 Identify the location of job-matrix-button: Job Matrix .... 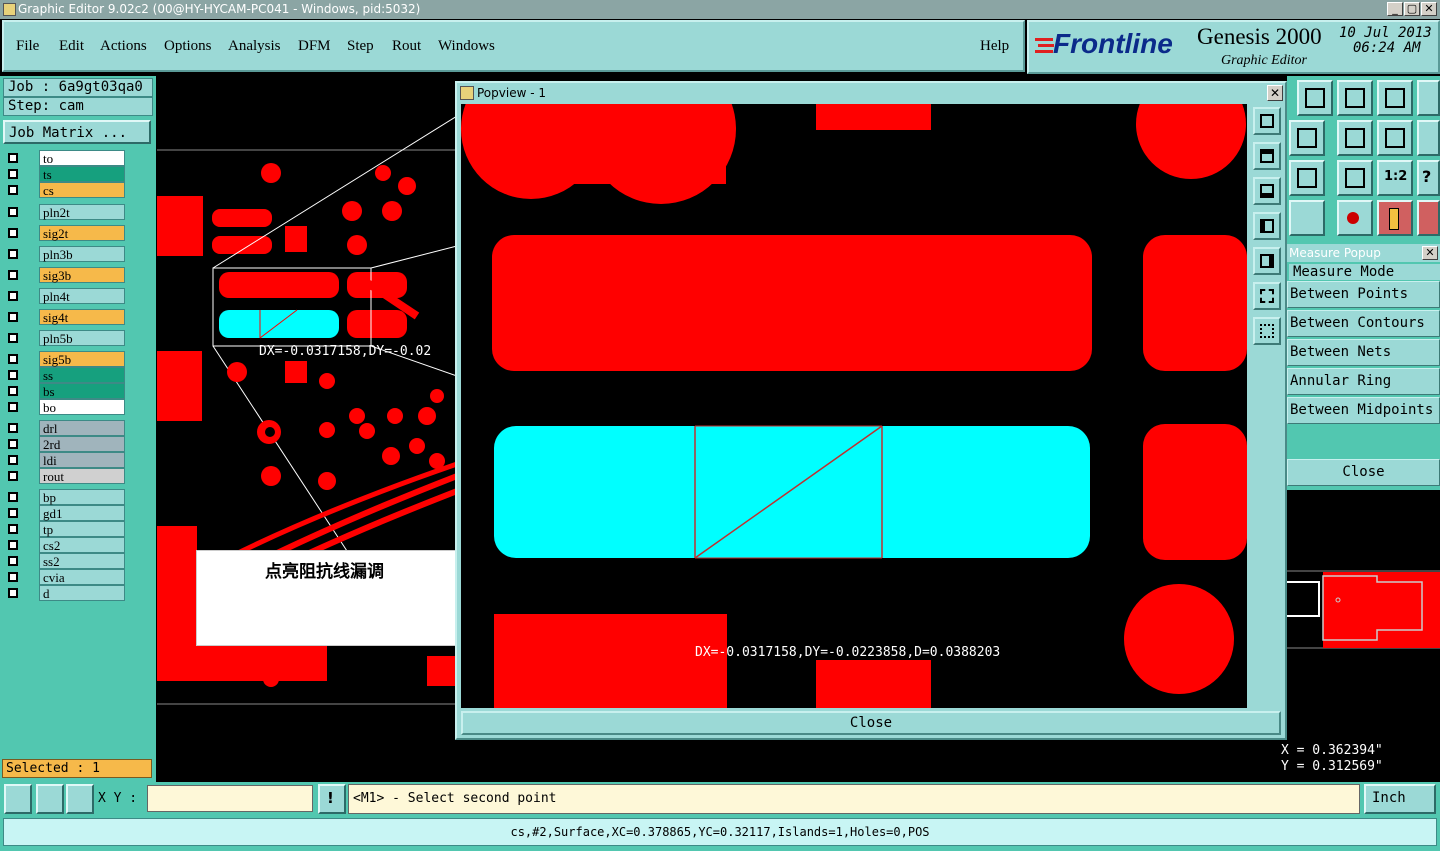
(77, 132).